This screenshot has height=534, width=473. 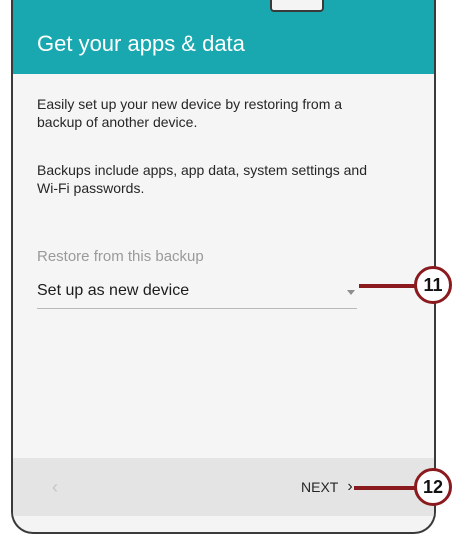 I want to click on page-title: Get your apps & data, so click(x=141, y=43).